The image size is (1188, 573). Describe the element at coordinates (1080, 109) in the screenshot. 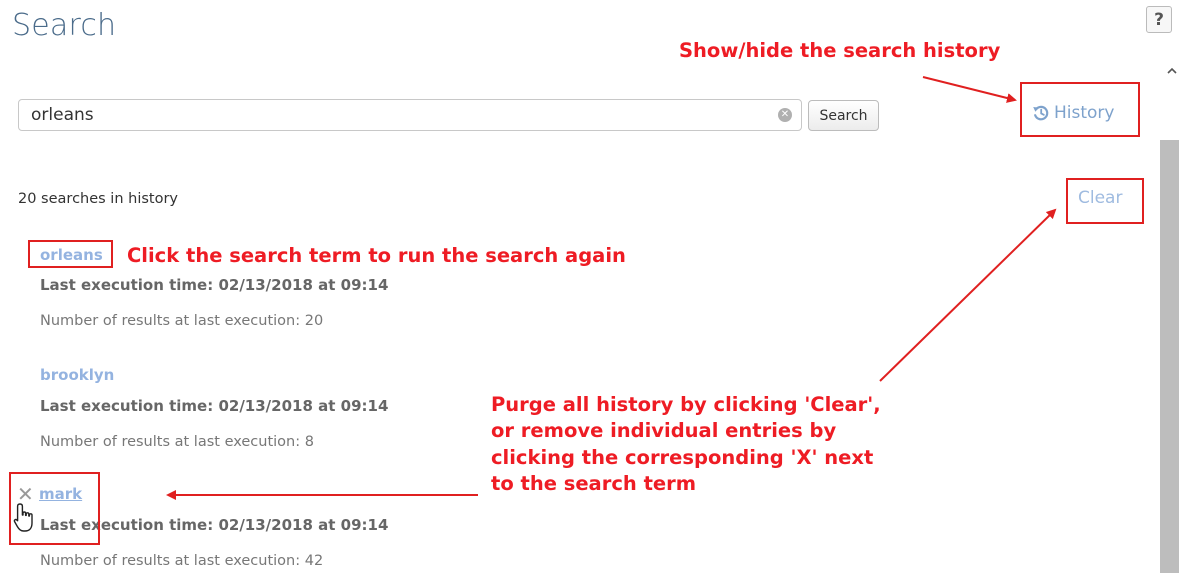

I see `annotation-box-history` at that location.